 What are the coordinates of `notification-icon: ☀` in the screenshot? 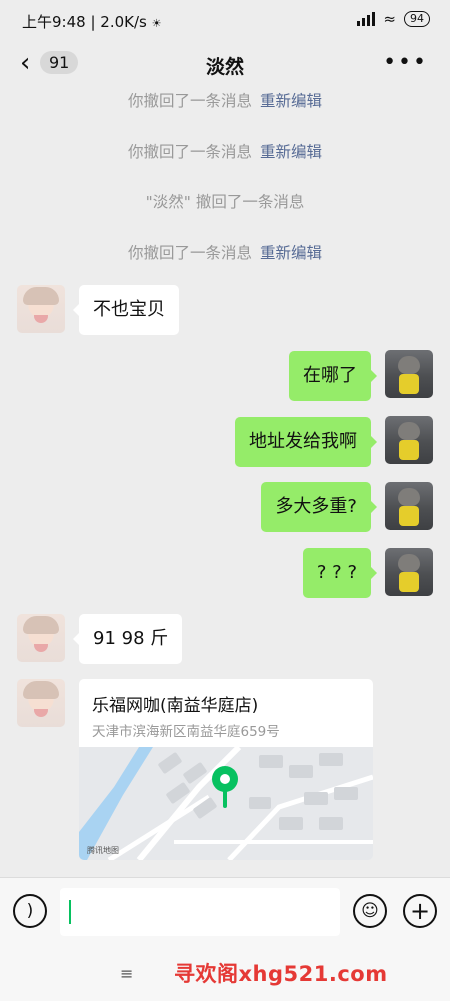 It's located at (156, 23).